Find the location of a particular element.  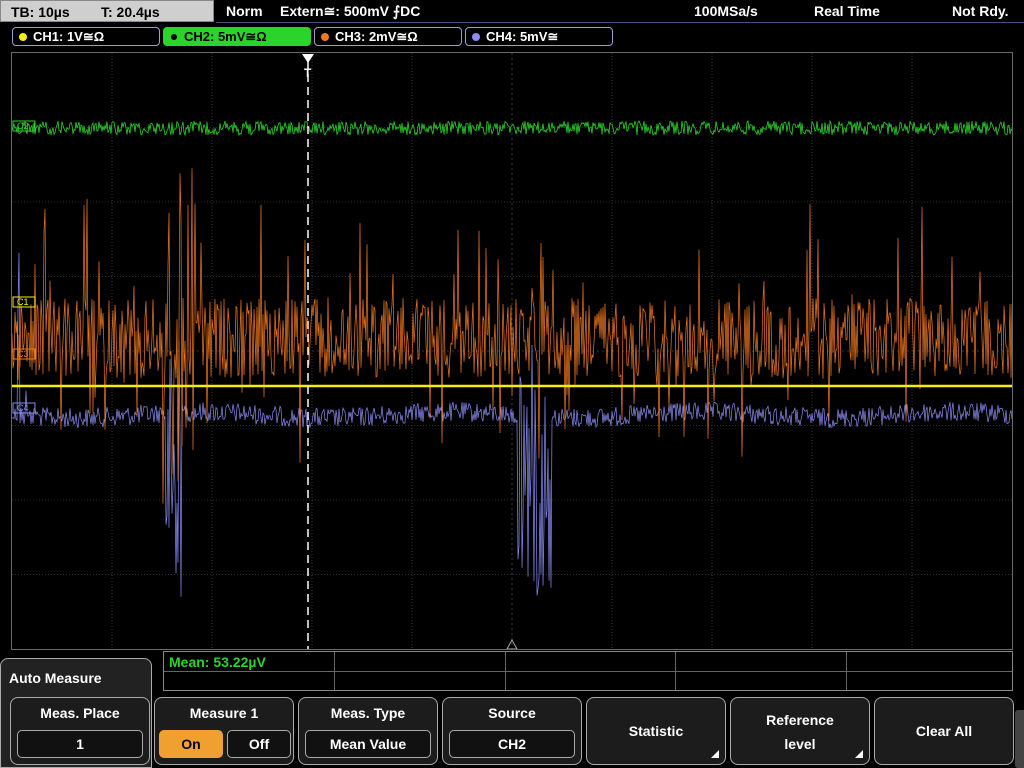

meas-place-softkey: Meas. Place 1 is located at coordinates (80, 731).